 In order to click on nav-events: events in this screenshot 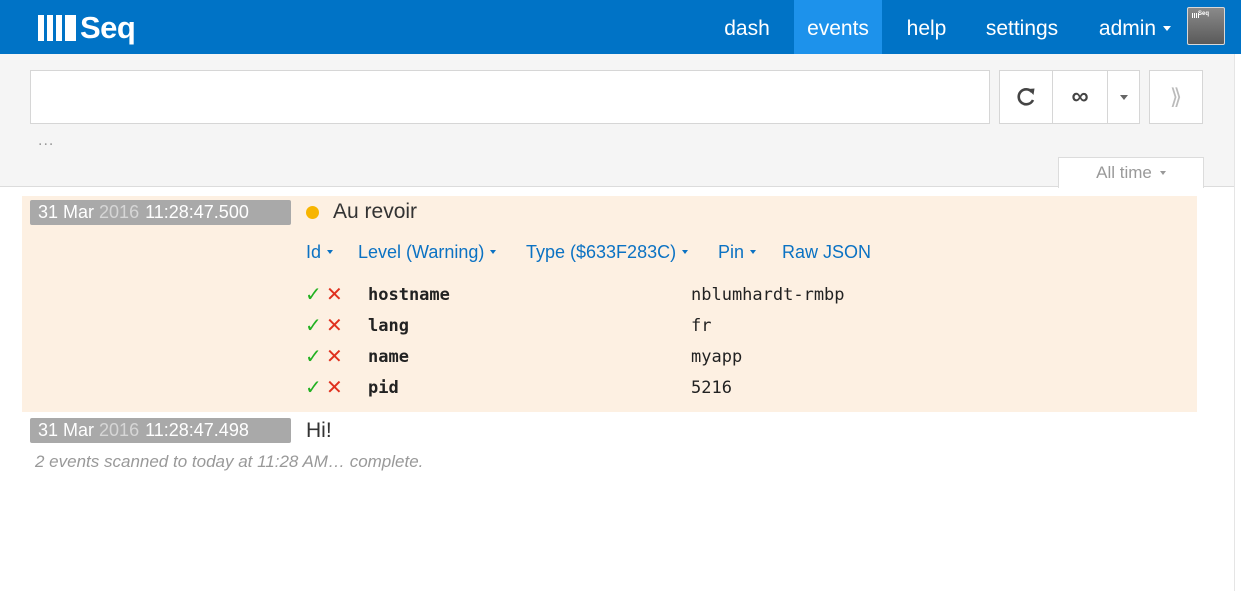, I will do `click(838, 27)`.